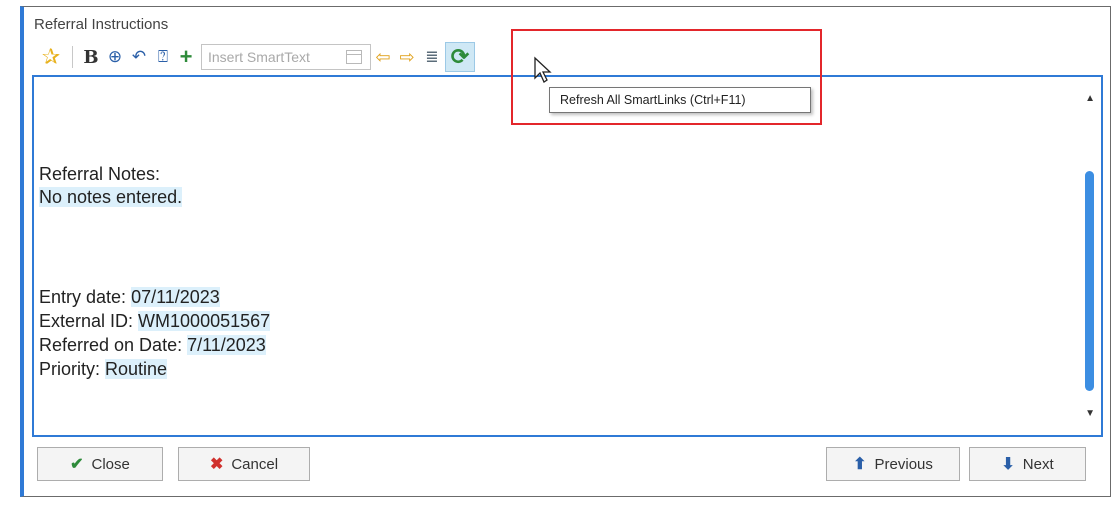 This screenshot has width=1113, height=506. What do you see at coordinates (460, 57) in the screenshot?
I see `refresh-icon: ⟳` at bounding box center [460, 57].